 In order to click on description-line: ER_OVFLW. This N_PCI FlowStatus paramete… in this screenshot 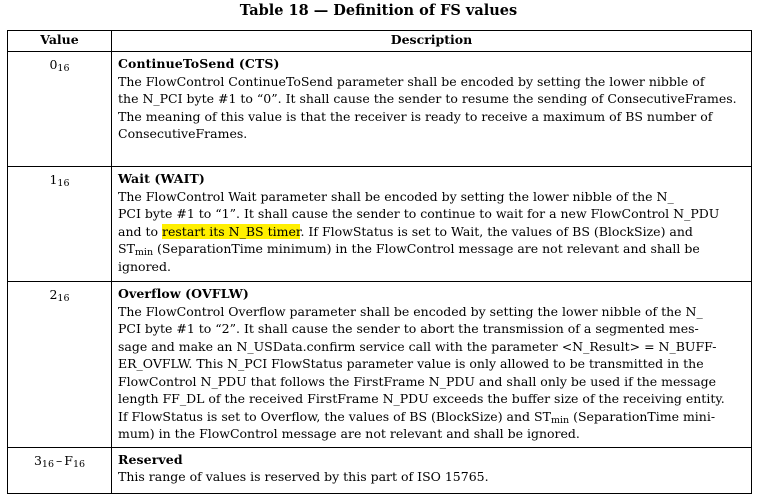, I will do `click(411, 363)`.